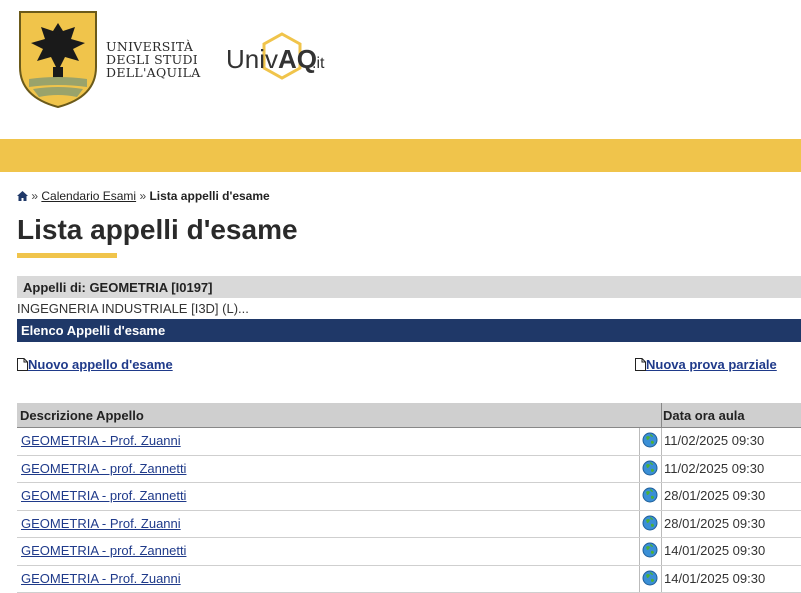 This screenshot has width=801, height=593. Describe the element at coordinates (281, 60) in the screenshot. I see `univaq-logo: Univ AQ .it` at that location.